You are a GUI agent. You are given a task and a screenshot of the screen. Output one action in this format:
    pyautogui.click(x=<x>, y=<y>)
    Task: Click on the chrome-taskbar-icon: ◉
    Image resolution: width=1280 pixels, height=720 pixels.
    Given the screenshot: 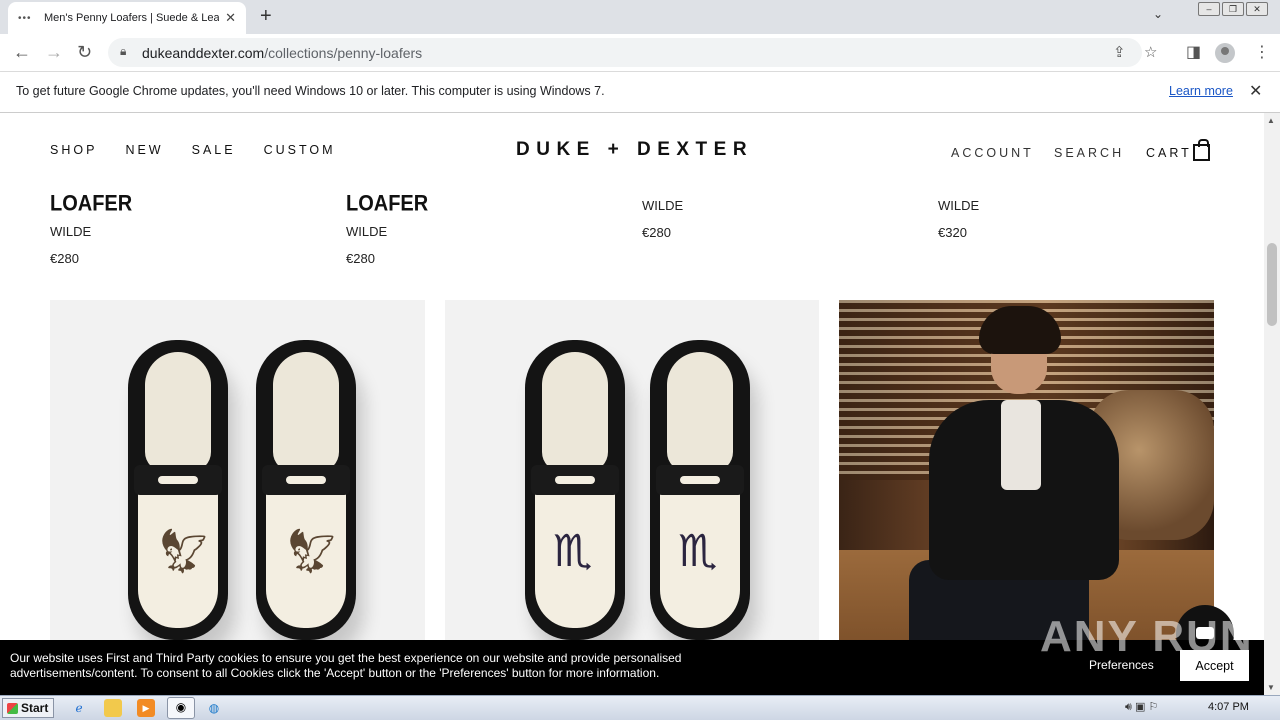 What is the action you would take?
    pyautogui.click(x=181, y=708)
    